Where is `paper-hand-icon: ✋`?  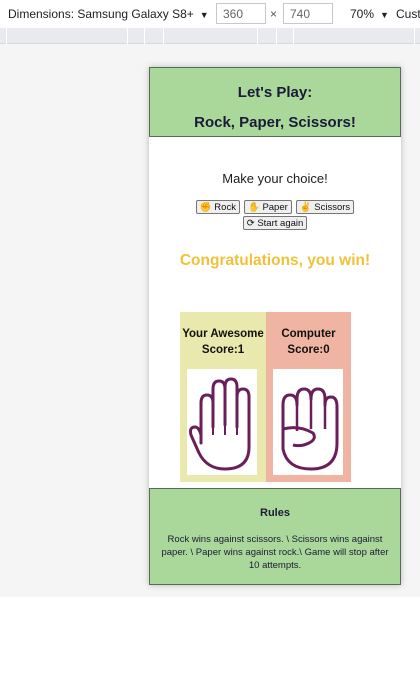 paper-hand-icon: ✋ is located at coordinates (253, 207).